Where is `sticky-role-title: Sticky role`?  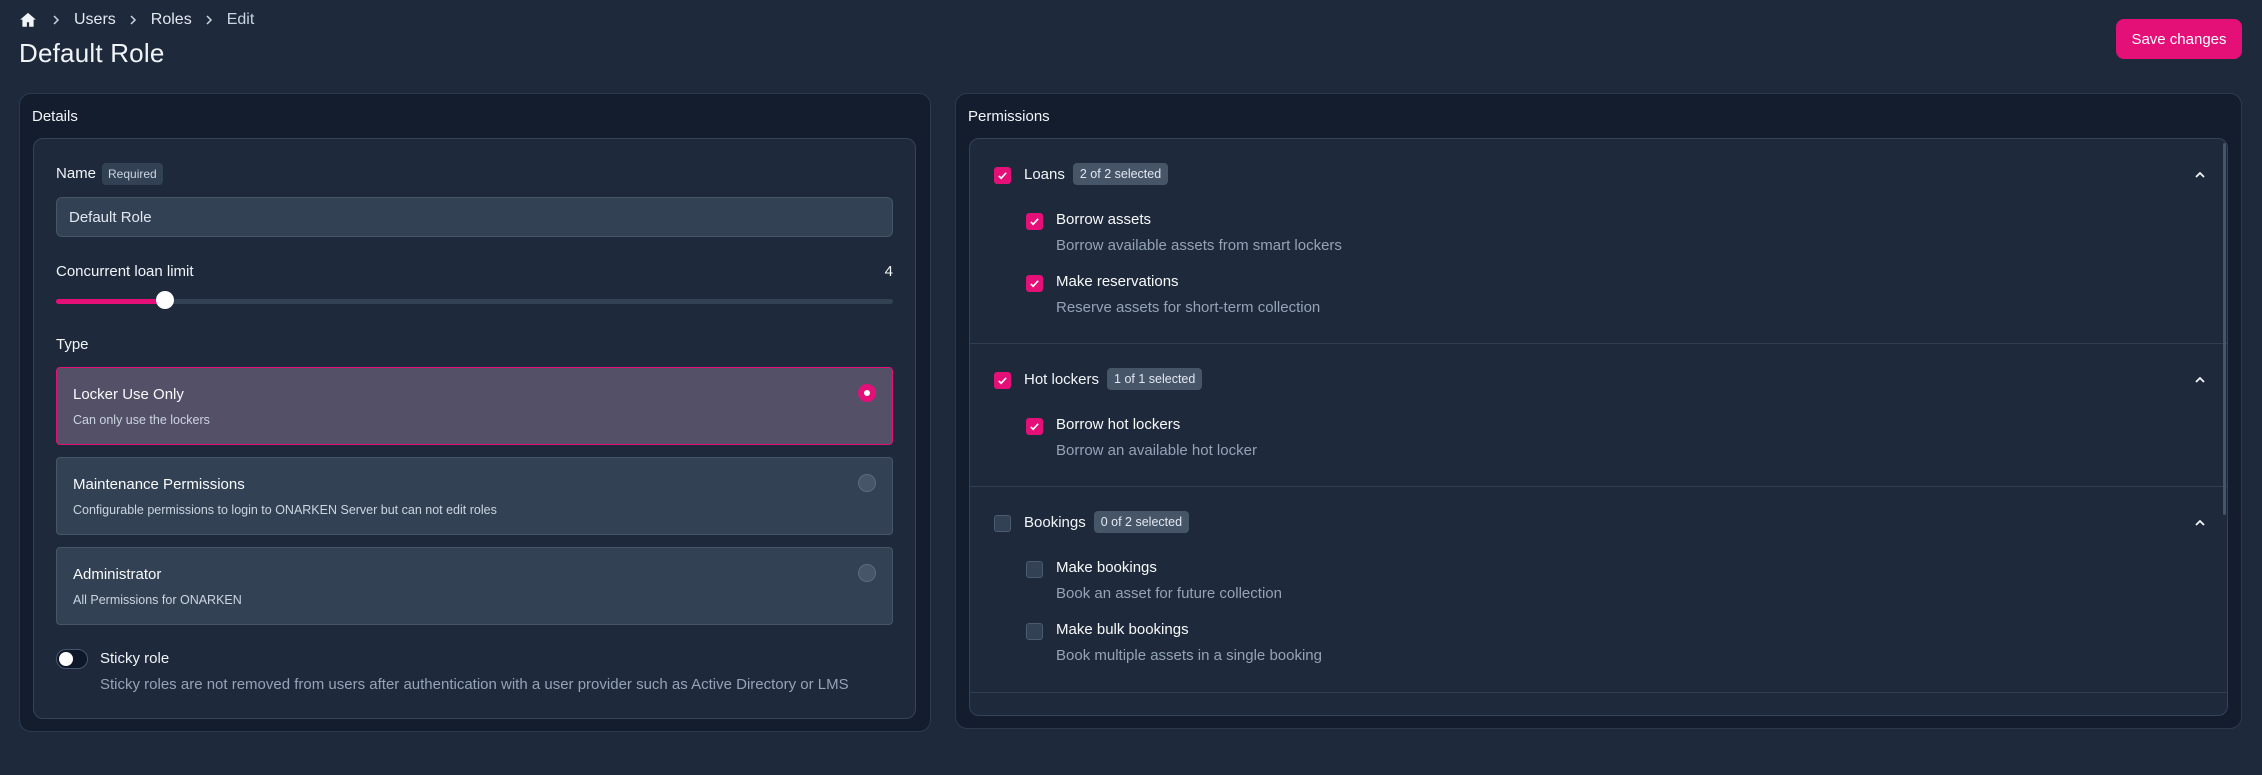 sticky-role-title: Sticky role is located at coordinates (135, 658).